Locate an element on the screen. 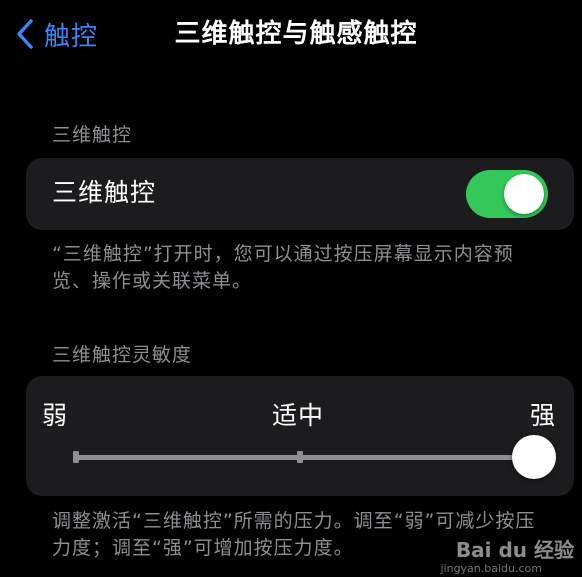  slider-tick-light is located at coordinates (76, 457).